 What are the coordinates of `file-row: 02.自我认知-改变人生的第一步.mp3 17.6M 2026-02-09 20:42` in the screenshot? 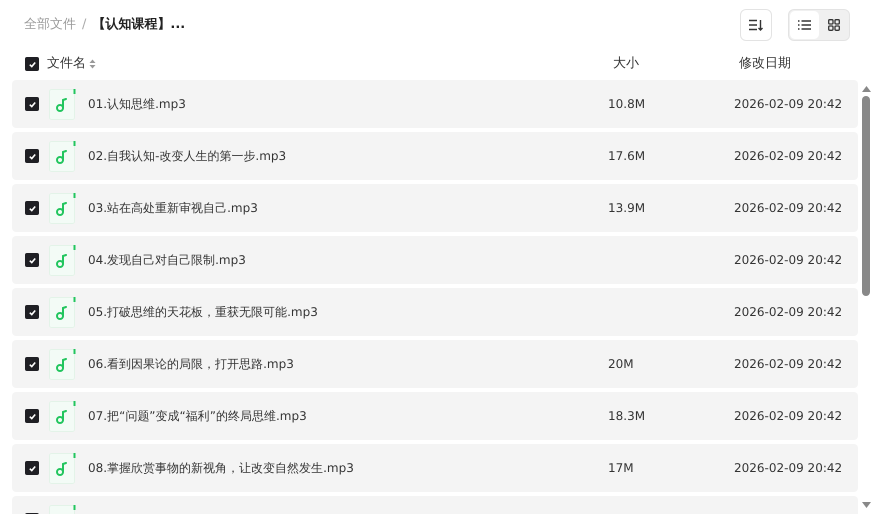 It's located at (435, 156).